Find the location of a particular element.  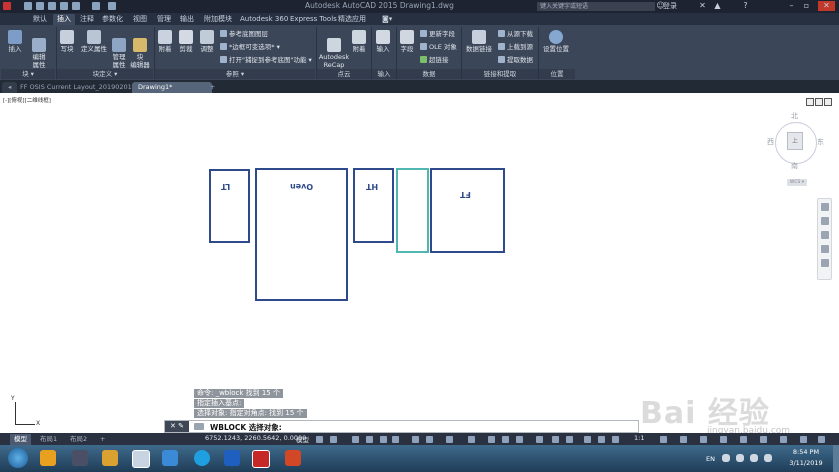

extract-data-button: 提取数据 is located at coordinates (515, 60).